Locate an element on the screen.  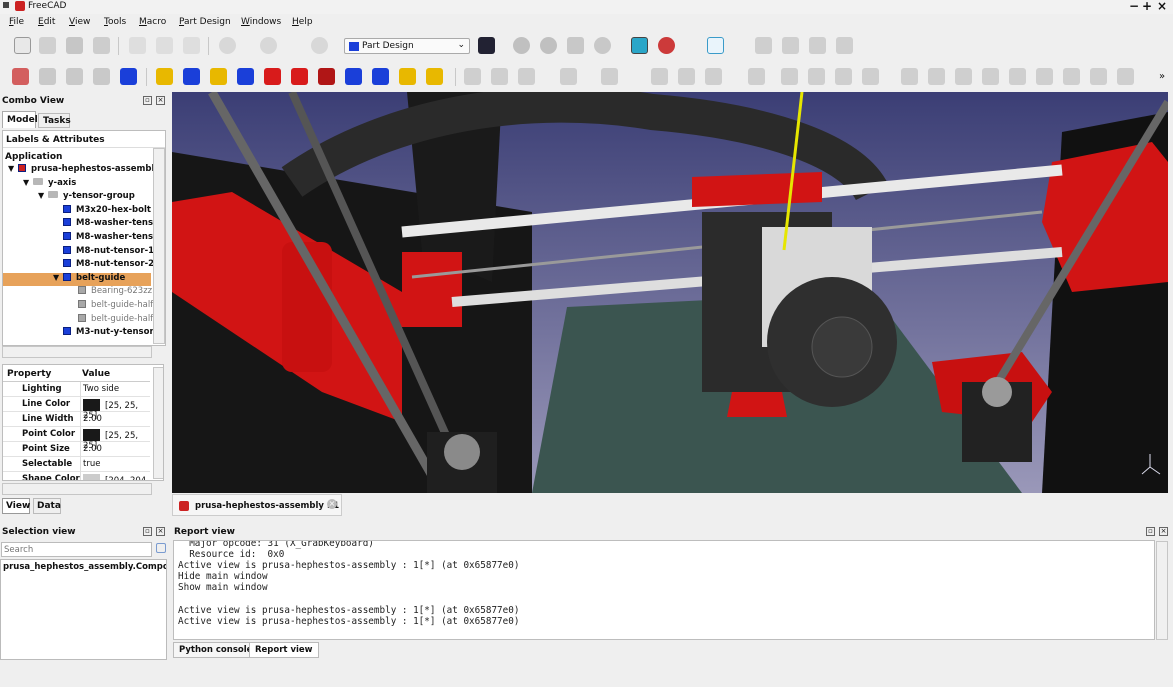
mirrored-icon is located at coordinates (353, 76).